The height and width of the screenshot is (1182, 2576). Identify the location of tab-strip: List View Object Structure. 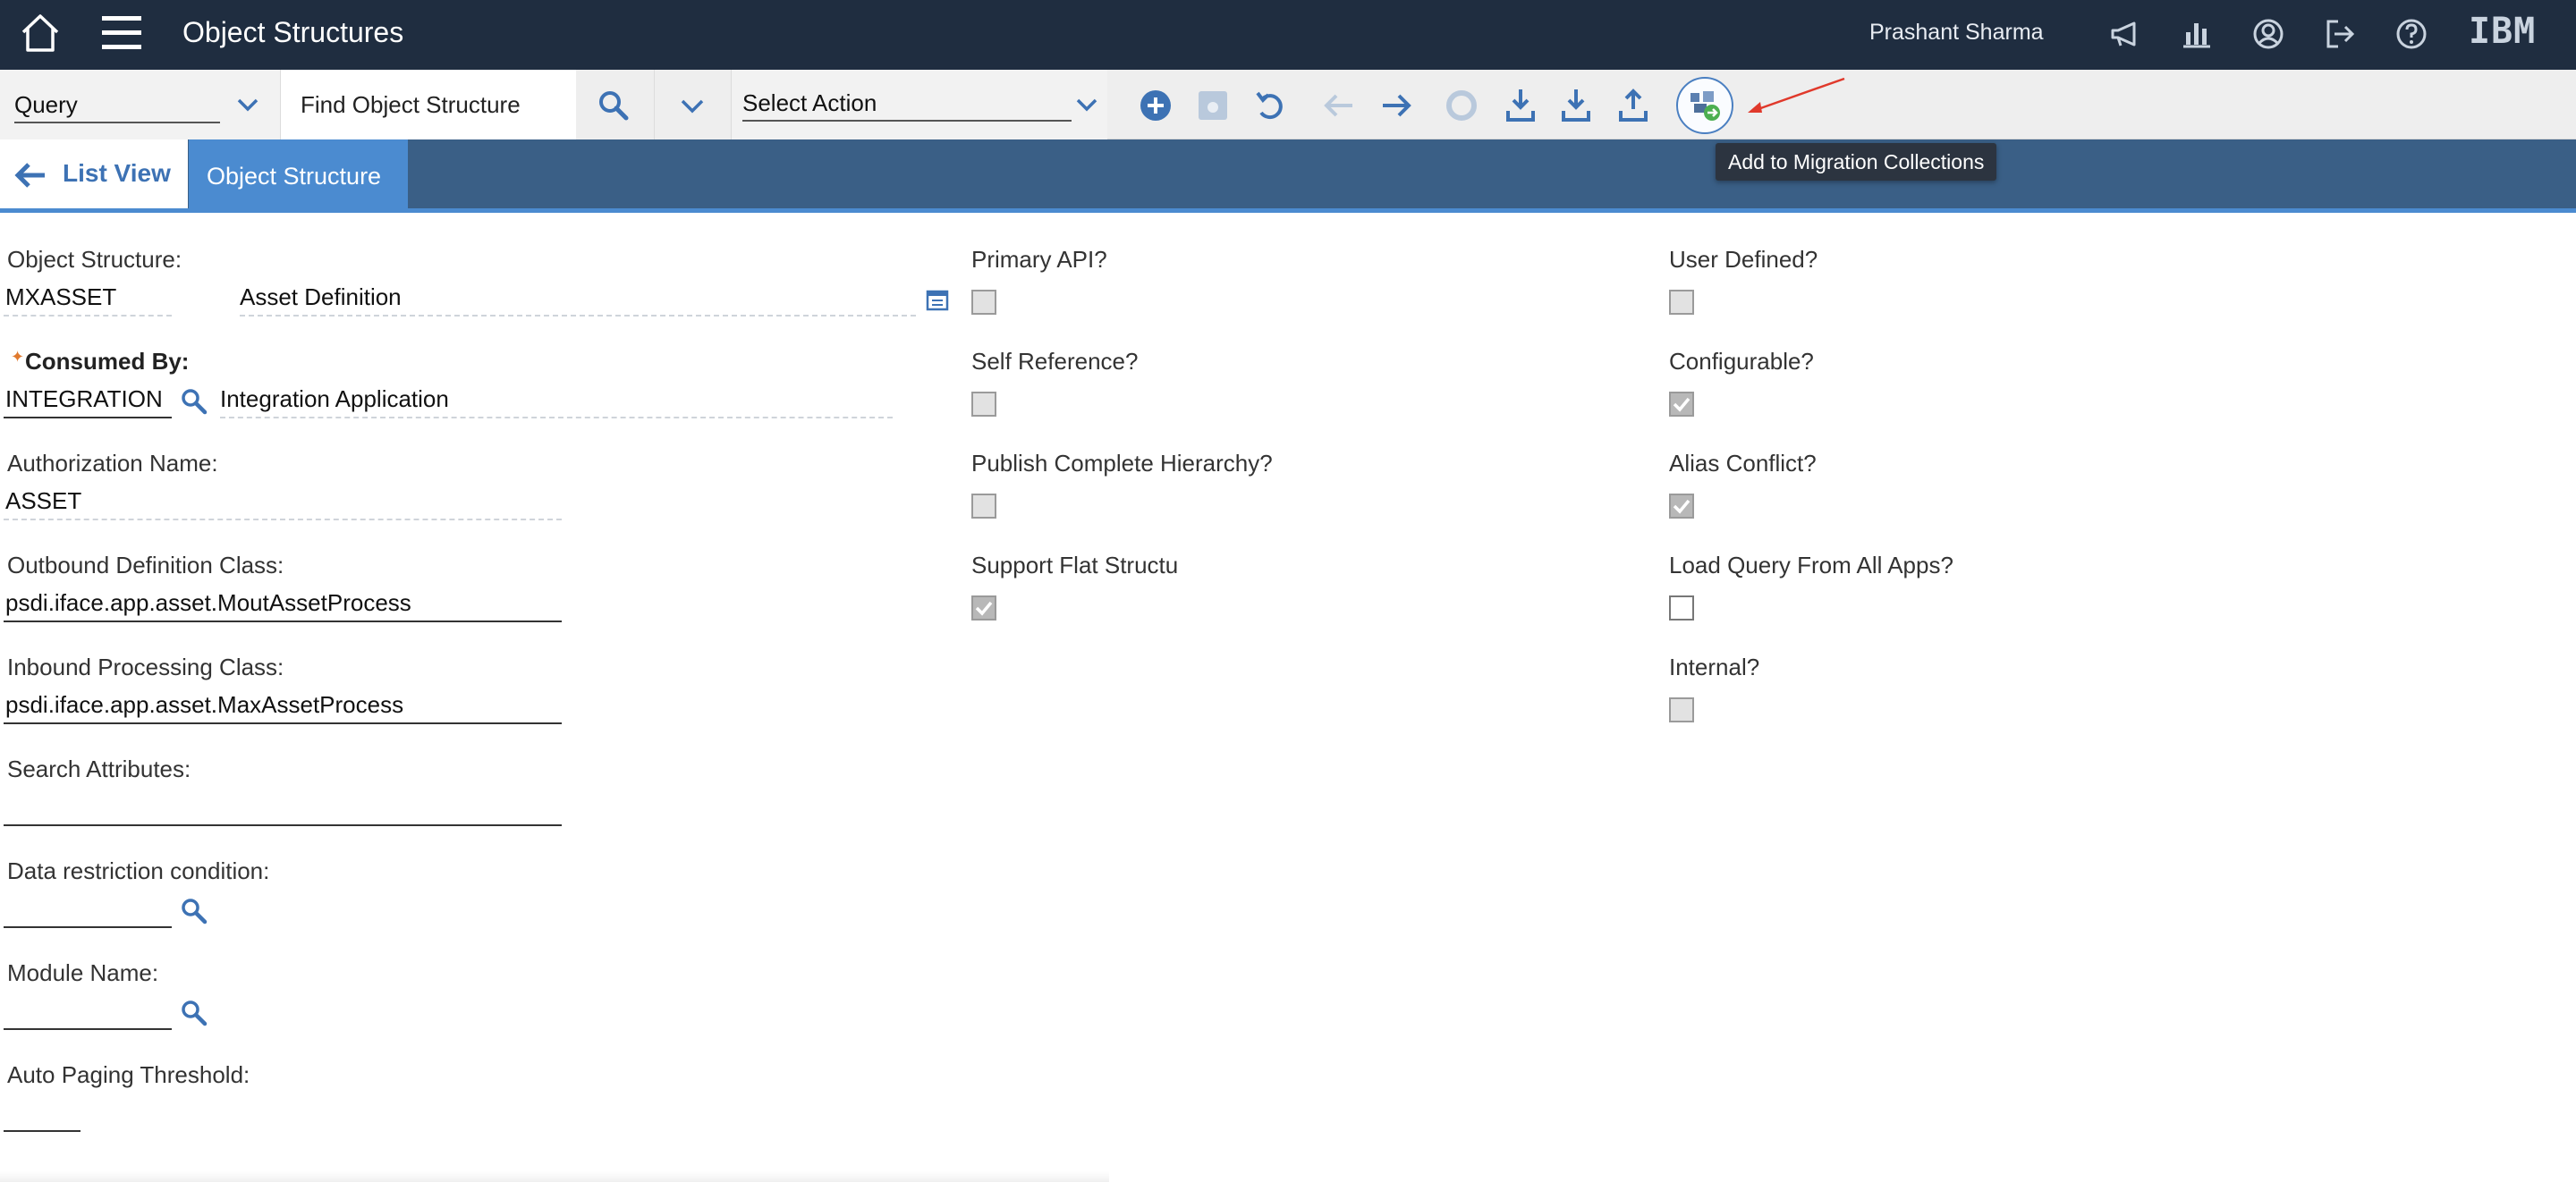
(1288, 176).